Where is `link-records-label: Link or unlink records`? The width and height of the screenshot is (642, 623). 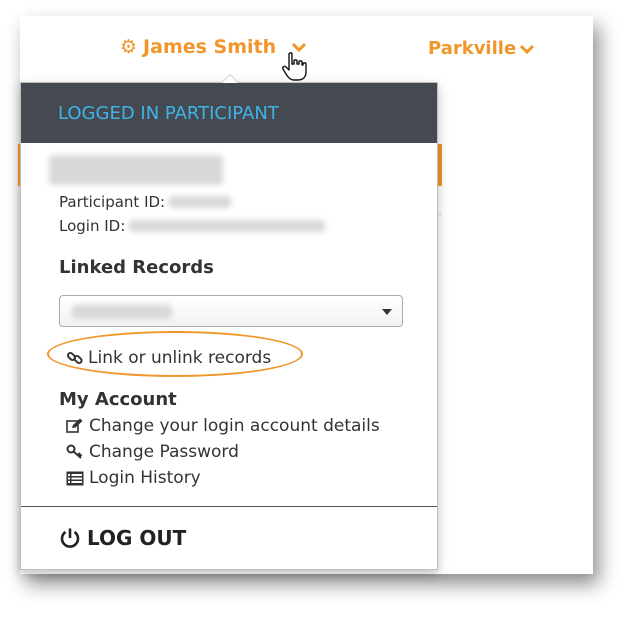
link-records-label: Link or unlink records is located at coordinates (180, 358).